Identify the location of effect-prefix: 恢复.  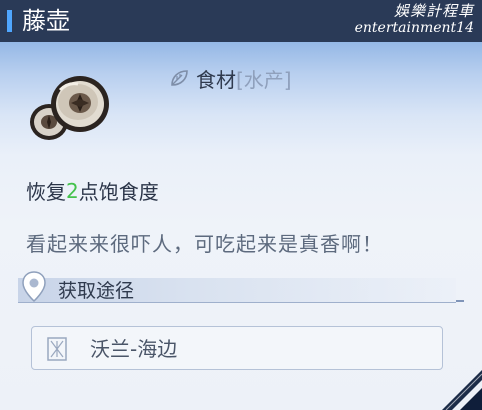
(46, 192).